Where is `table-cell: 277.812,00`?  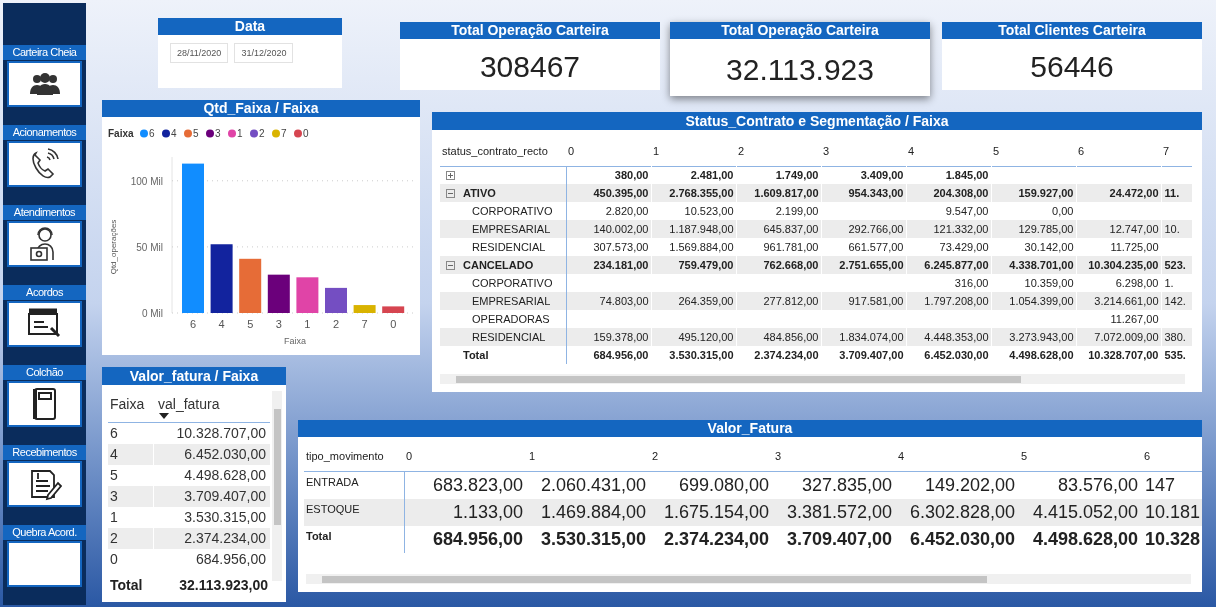 table-cell: 277.812,00 is located at coordinates (778, 301).